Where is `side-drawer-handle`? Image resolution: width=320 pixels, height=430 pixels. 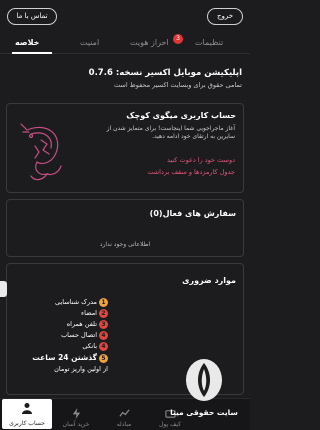
side-drawer-handle is located at coordinates (3, 289).